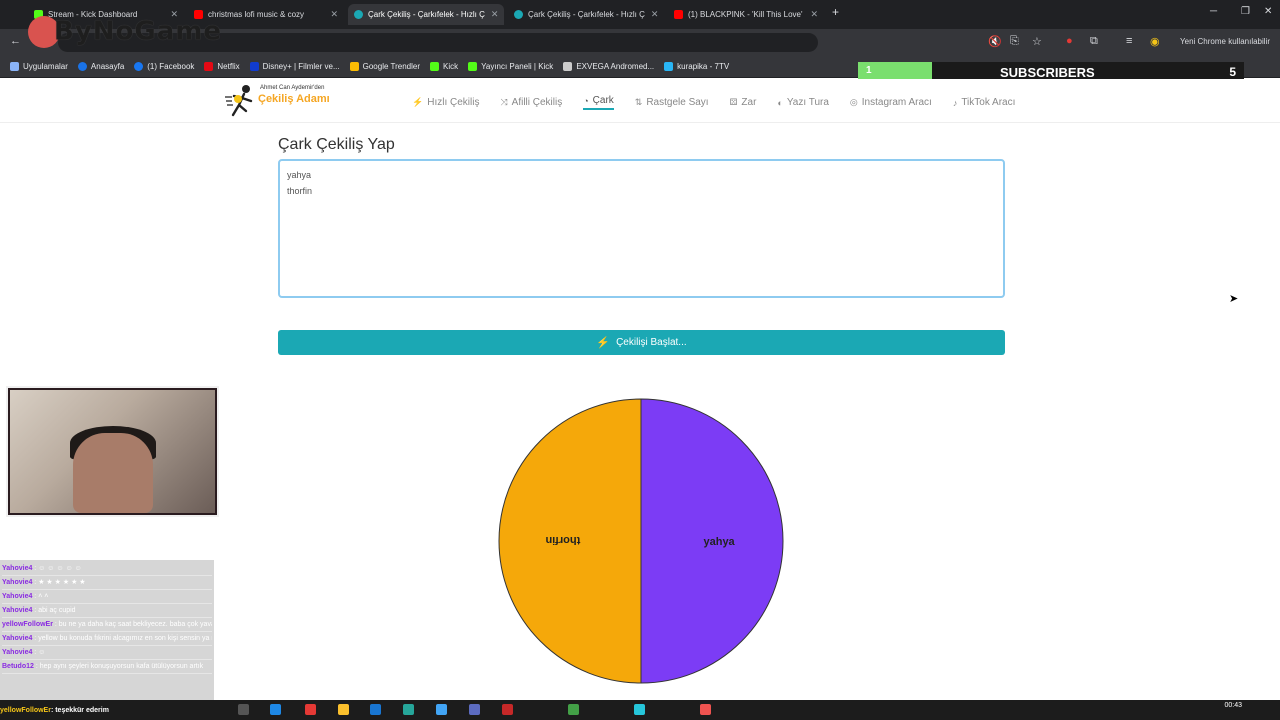 Image resolution: width=1280 pixels, height=720 pixels. Describe the element at coordinates (54, 710) in the screenshot. I see `chat-ticker: yellowFollowEr: teşekkür ederim` at that location.